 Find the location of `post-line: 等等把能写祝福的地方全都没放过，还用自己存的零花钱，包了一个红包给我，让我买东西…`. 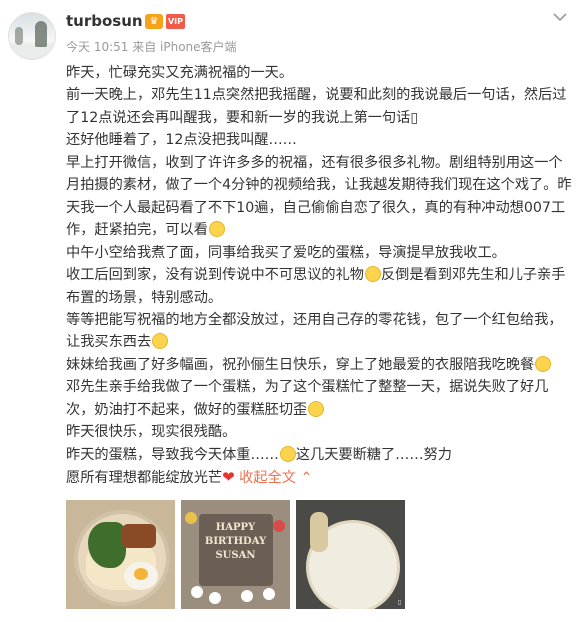

post-line: 等等把能写祝福的地方全都没放过，还用自己存的零花钱，包了一个红包给我，让我买东西… is located at coordinates (320, 331).